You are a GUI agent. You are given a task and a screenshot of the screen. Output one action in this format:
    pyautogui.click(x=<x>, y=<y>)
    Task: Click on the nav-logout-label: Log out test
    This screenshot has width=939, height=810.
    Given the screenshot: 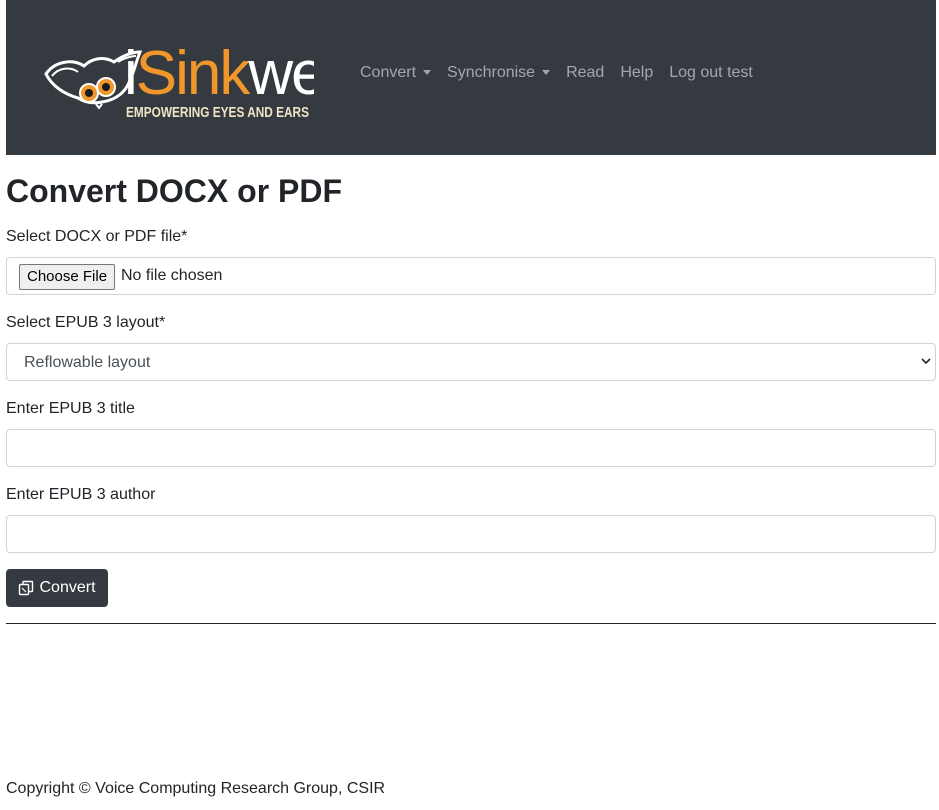 What is the action you would take?
    pyautogui.click(x=711, y=72)
    